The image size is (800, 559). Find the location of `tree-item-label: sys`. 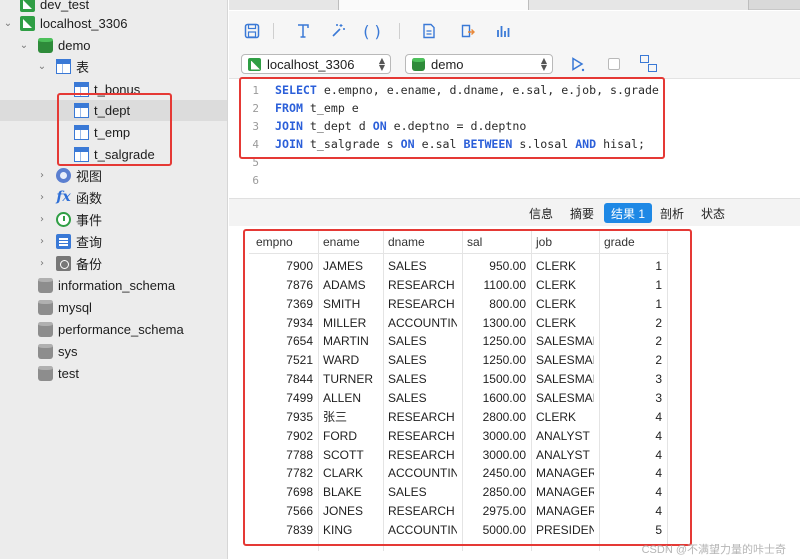

tree-item-label: sys is located at coordinates (68, 351).